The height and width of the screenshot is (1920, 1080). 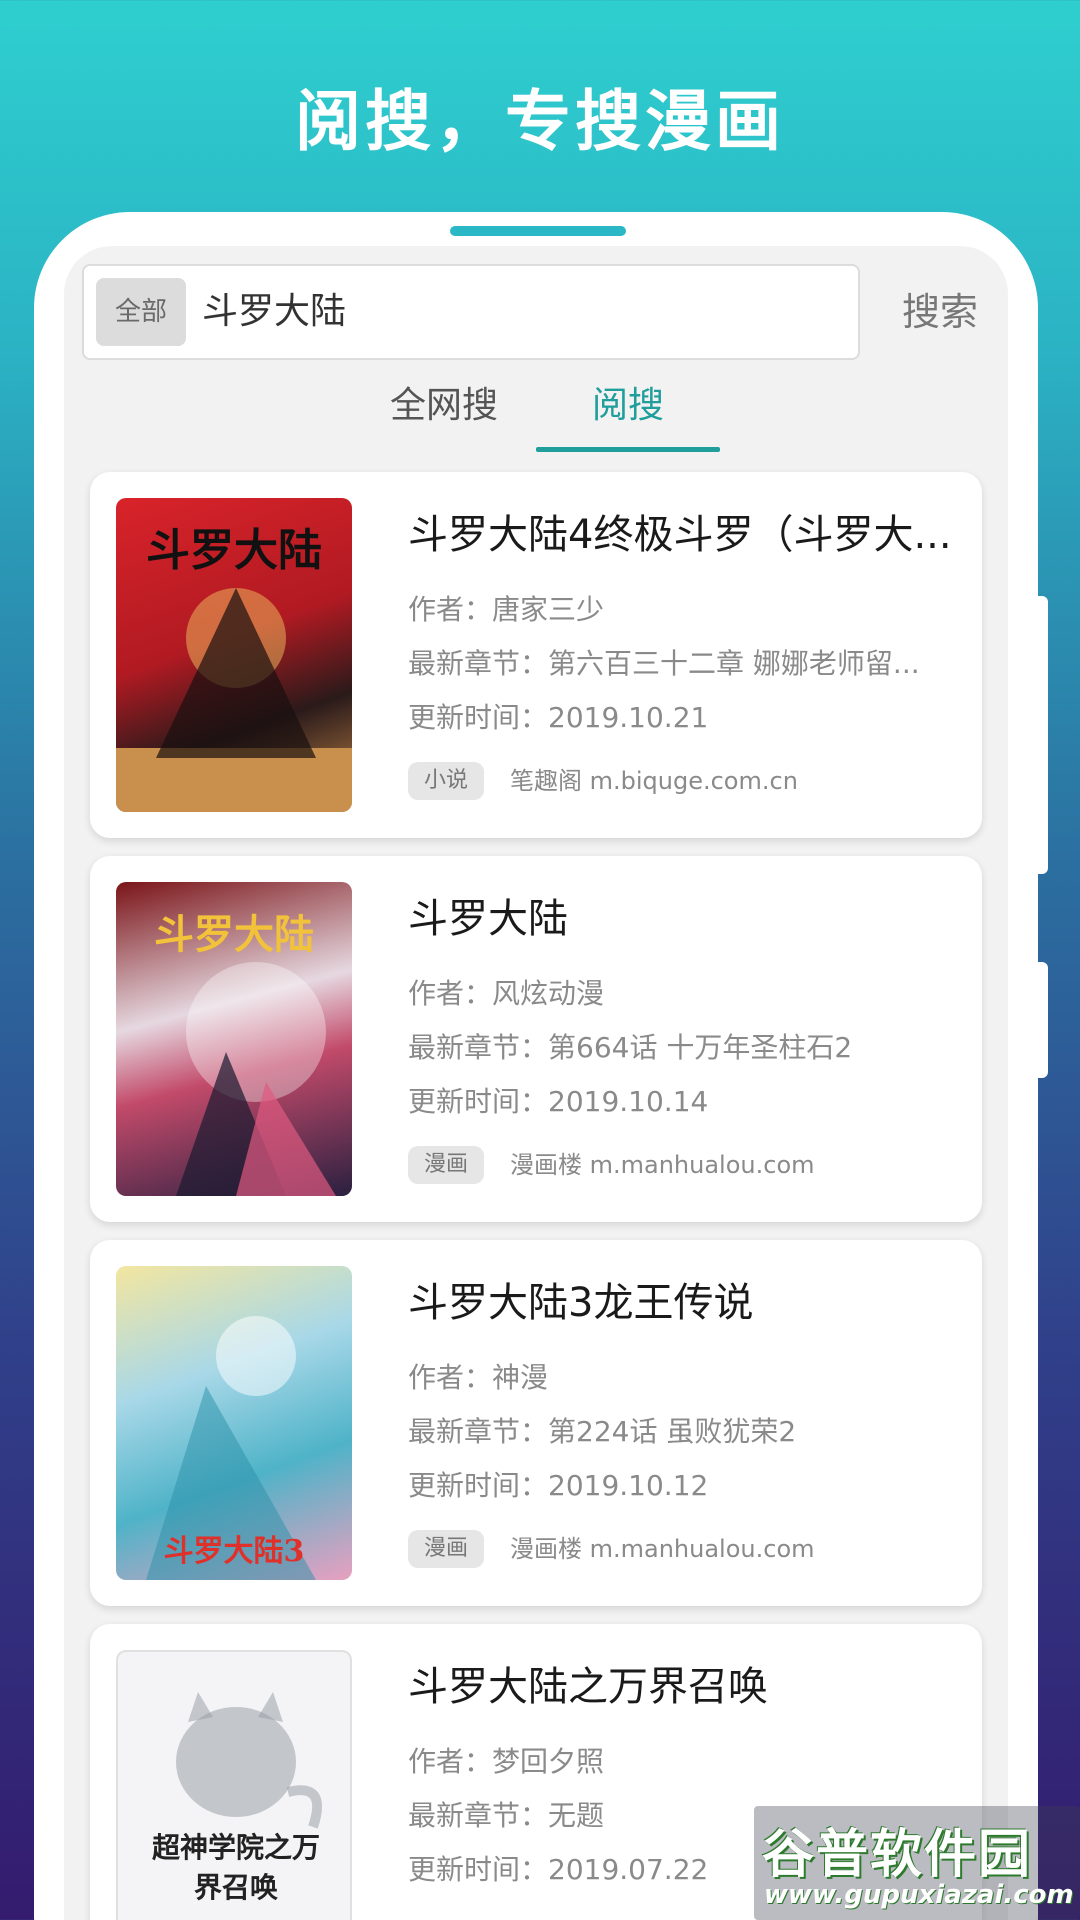 What do you see at coordinates (236, 1867) in the screenshot?
I see `cover-title: 超神学院之万界召唤` at bounding box center [236, 1867].